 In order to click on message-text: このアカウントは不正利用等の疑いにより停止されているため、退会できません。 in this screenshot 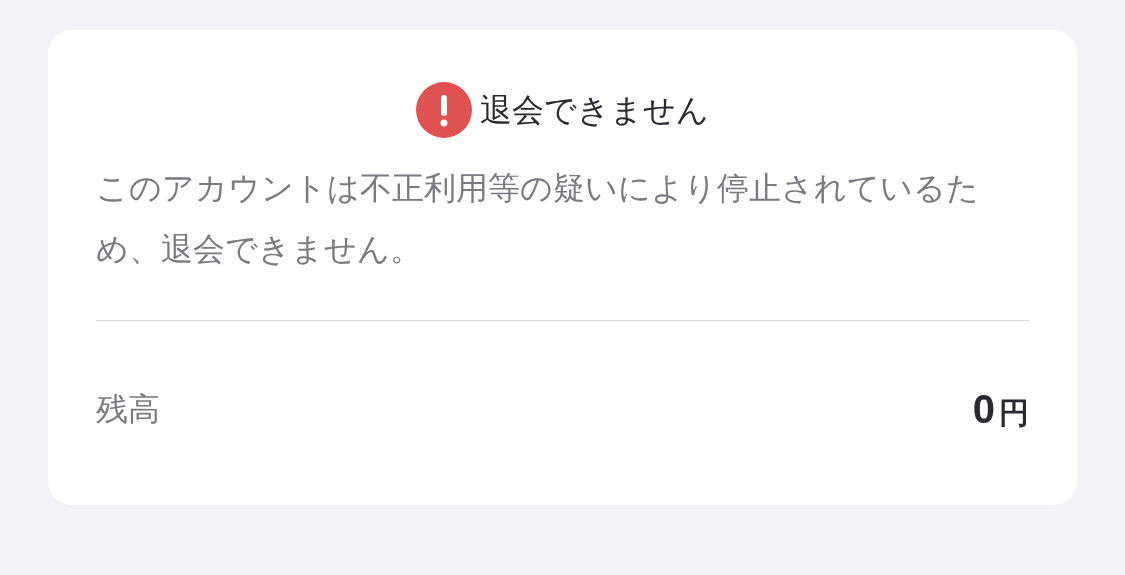, I will do `click(538, 219)`.